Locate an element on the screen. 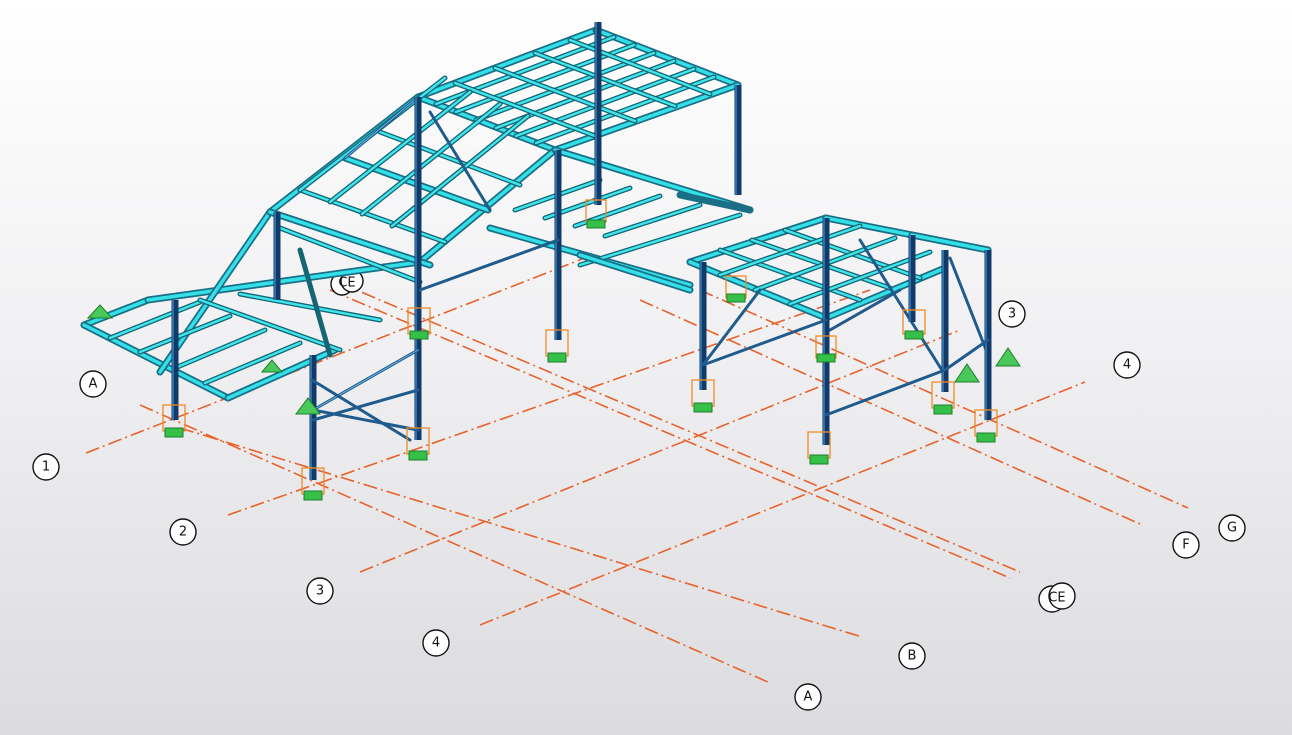 This screenshot has height=735, width=1292. grid-bubble-ce: CE is located at coordinates (1057, 597).